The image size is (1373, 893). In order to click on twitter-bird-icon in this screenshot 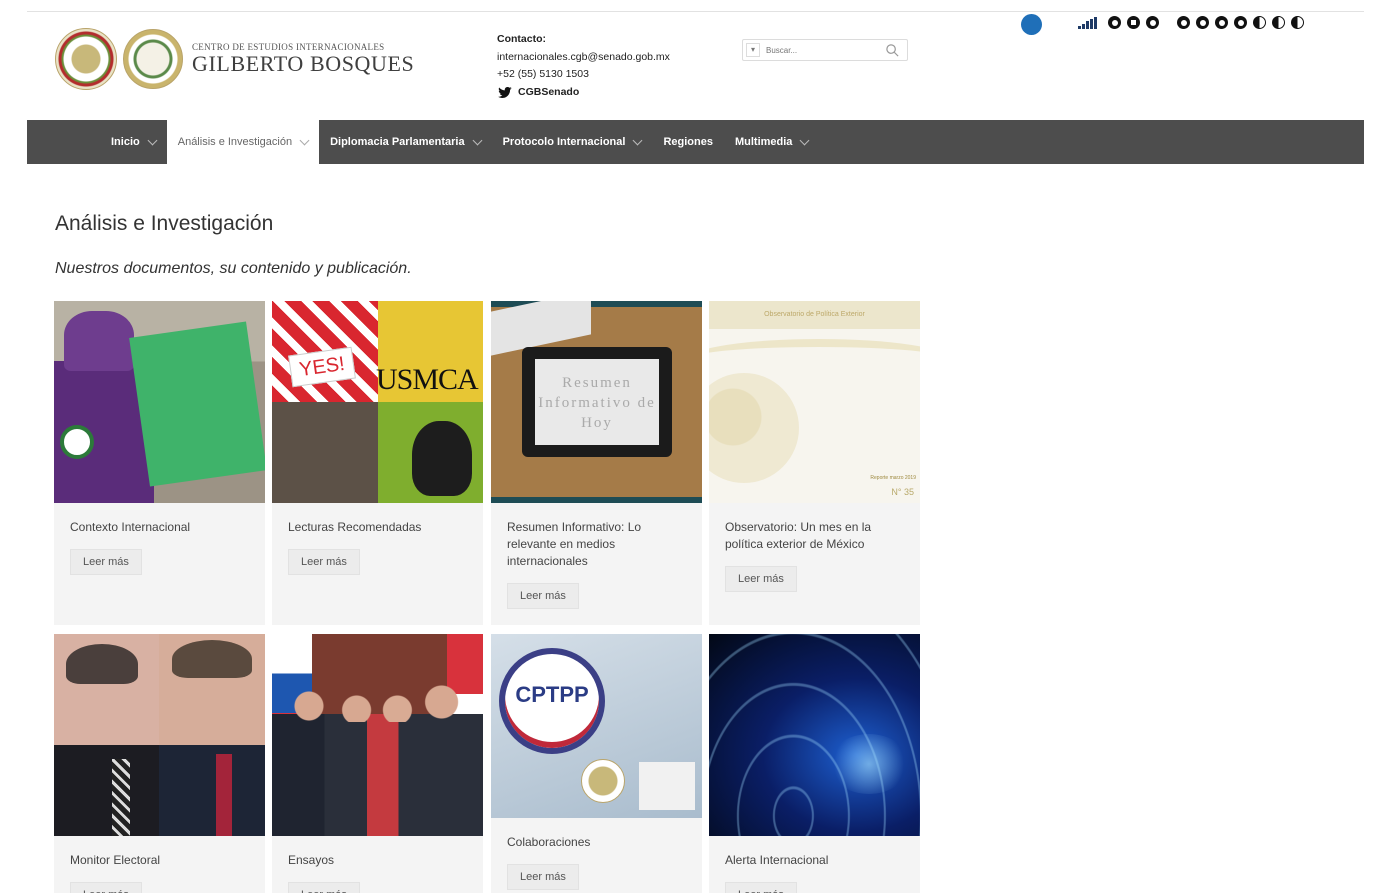, I will do `click(505, 92)`.